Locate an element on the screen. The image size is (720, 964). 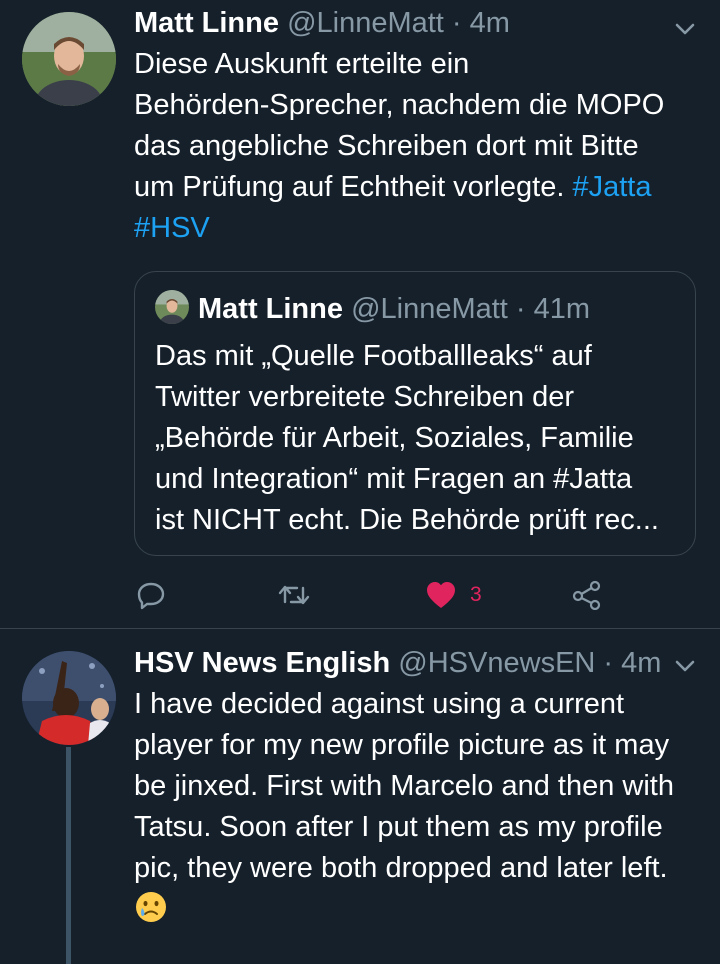
like-count: 3 is located at coordinates (476, 594).